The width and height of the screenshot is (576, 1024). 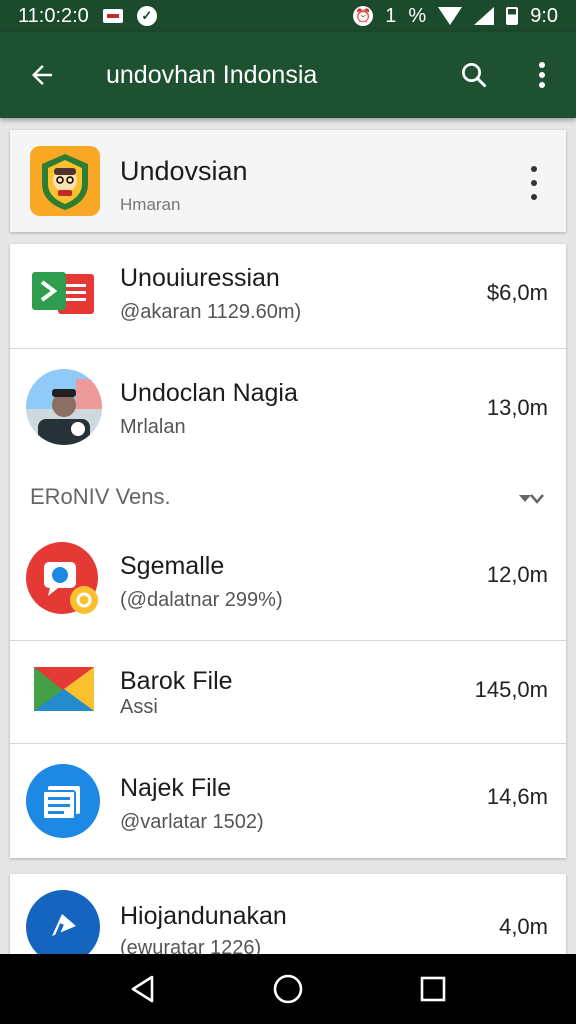 I want to click on circle-home-icon, so click(x=288, y=989).